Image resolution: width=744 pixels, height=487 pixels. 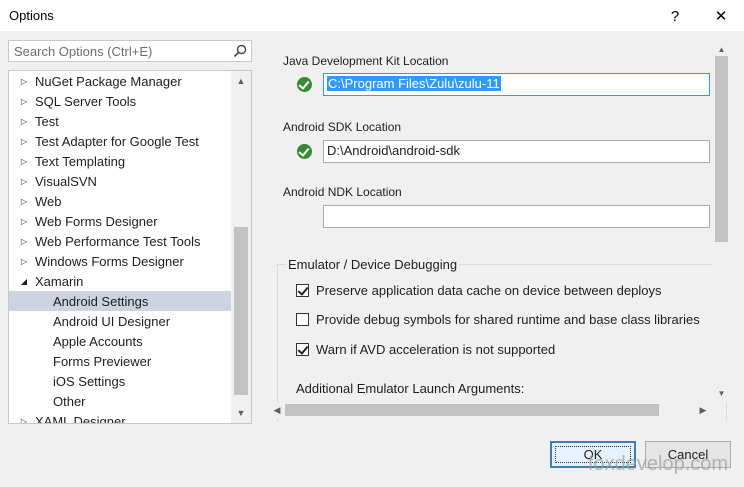 I want to click on tree-scrollbar-thumb, so click(x=241, y=311).